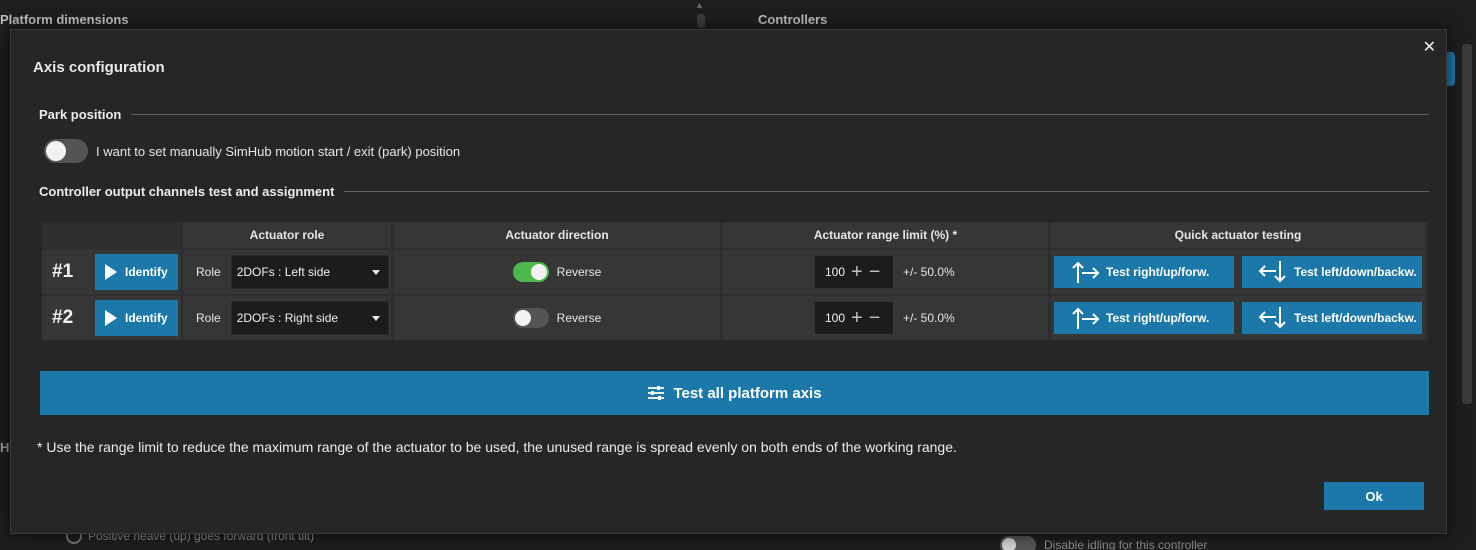  Describe the element at coordinates (885, 235) in the screenshot. I see `header-range-limit: Actuator range limit (%) *` at that location.